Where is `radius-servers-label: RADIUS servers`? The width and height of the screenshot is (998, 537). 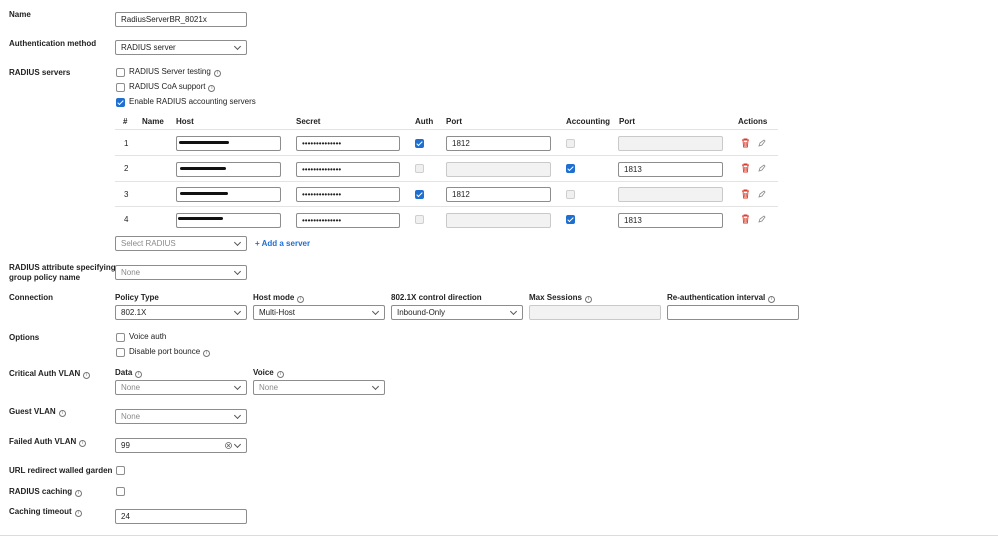
radius-servers-label: RADIUS servers is located at coordinates (40, 72).